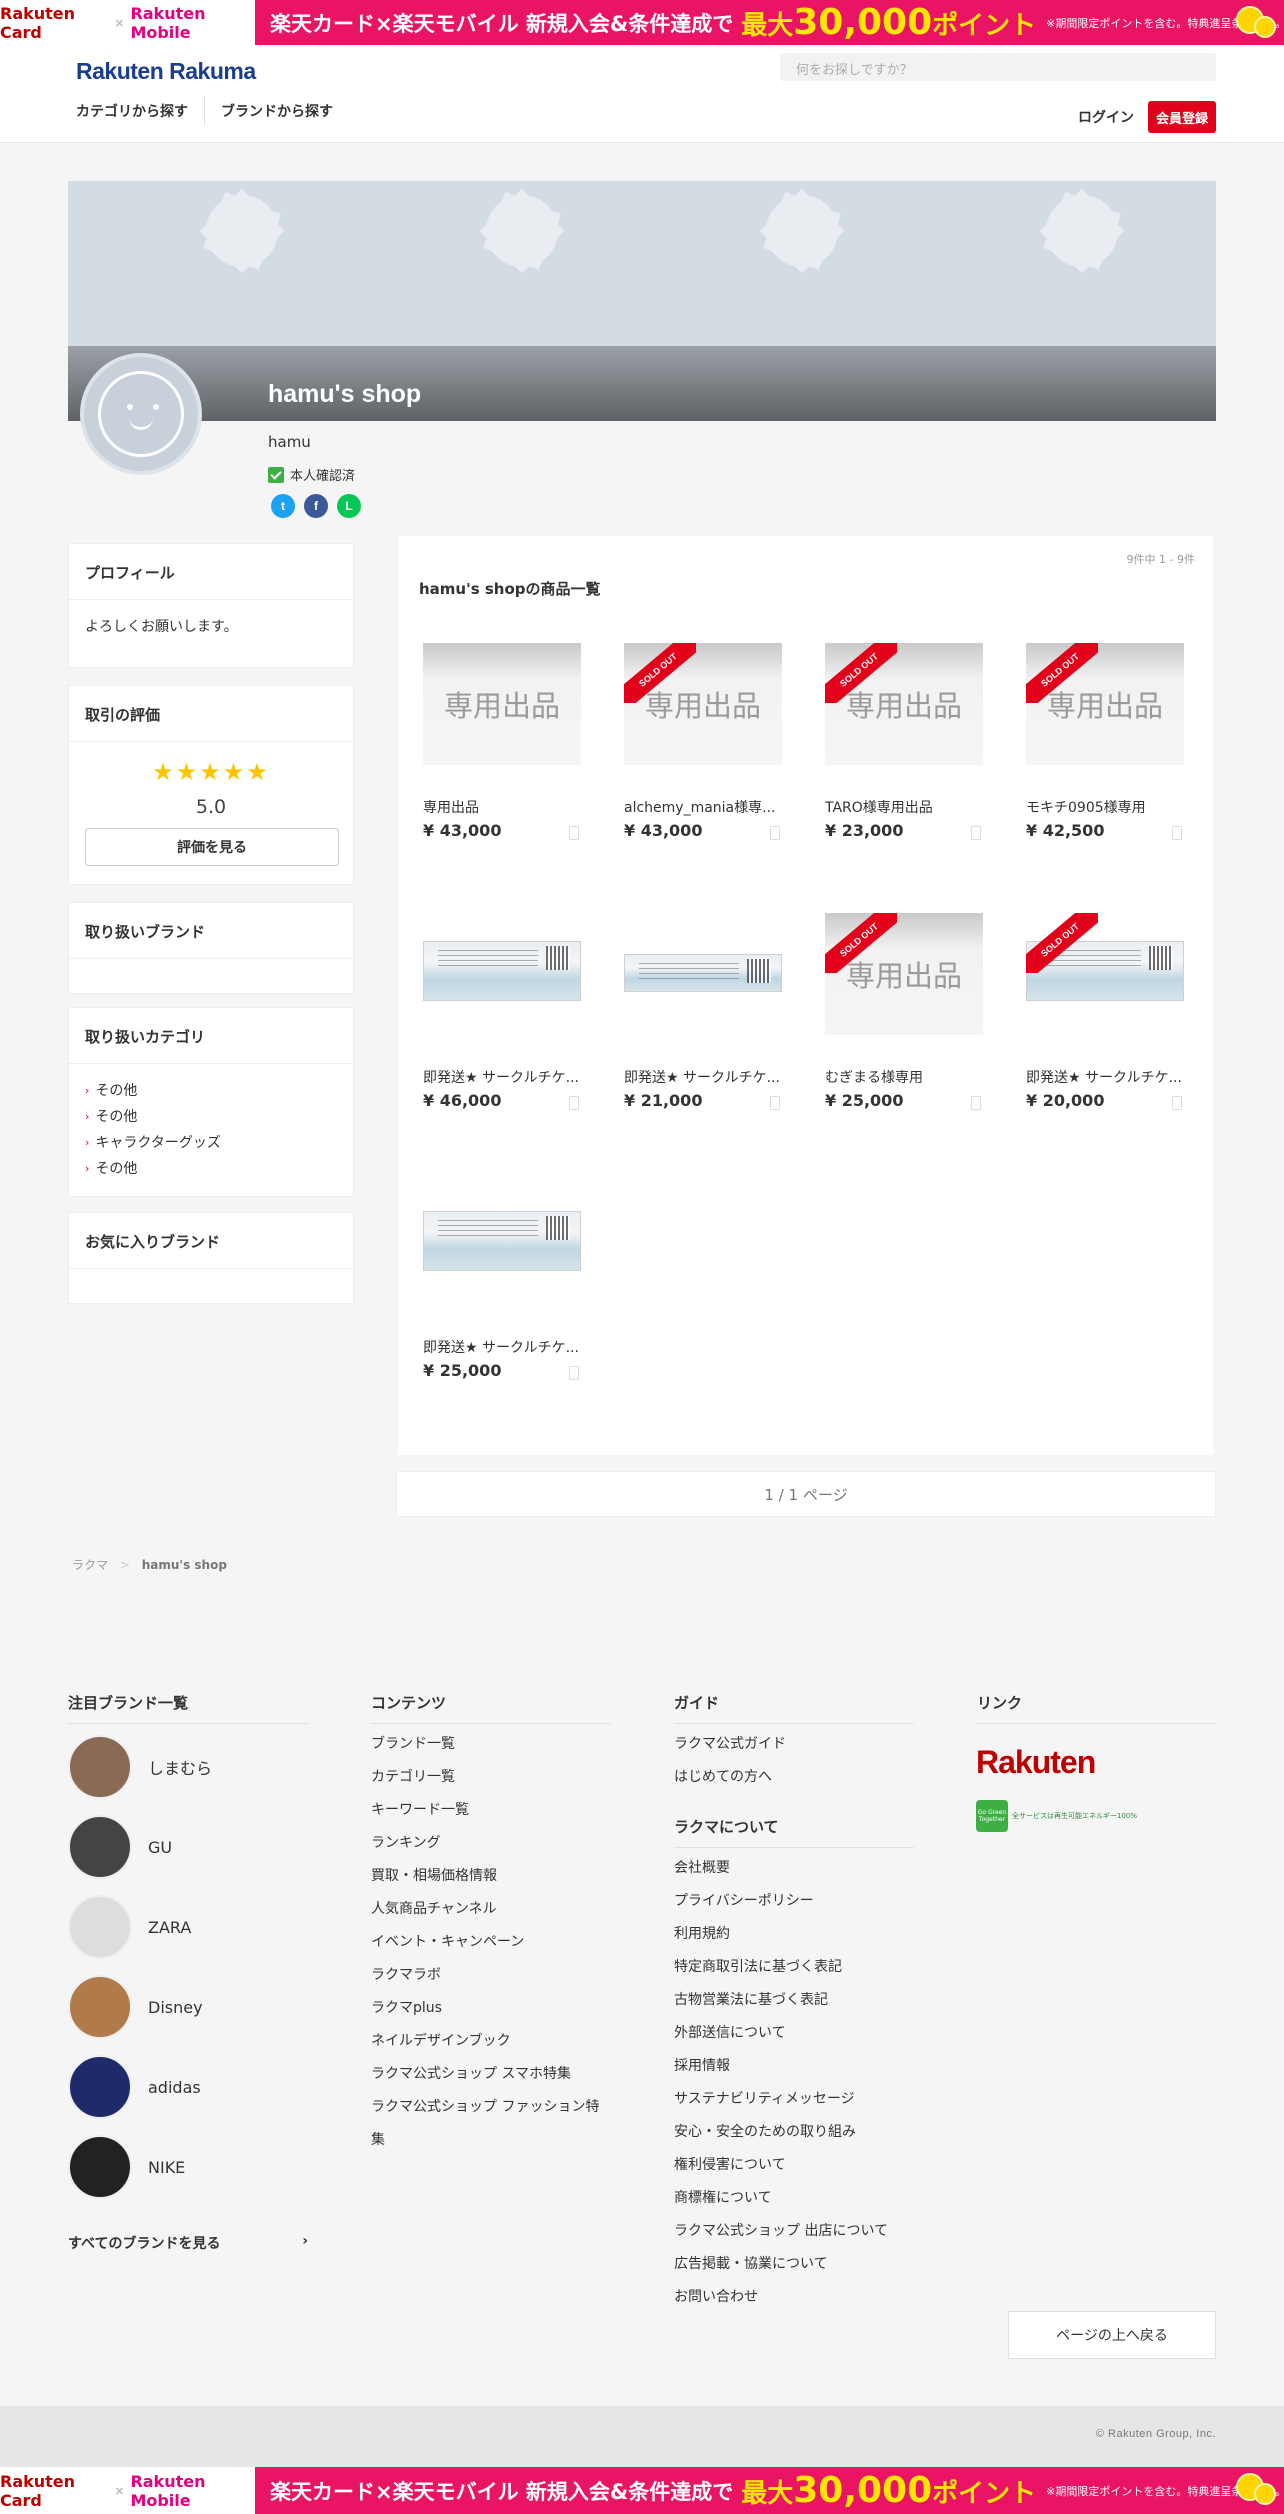 The width and height of the screenshot is (1284, 2514). I want to click on brand-name: ZARA, so click(169, 1927).